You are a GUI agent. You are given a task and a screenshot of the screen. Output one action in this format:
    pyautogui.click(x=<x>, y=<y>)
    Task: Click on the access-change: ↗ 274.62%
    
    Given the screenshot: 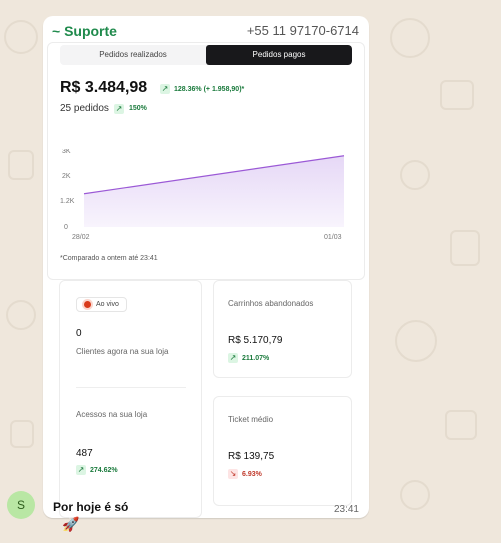 What is the action you would take?
    pyautogui.click(x=97, y=470)
    